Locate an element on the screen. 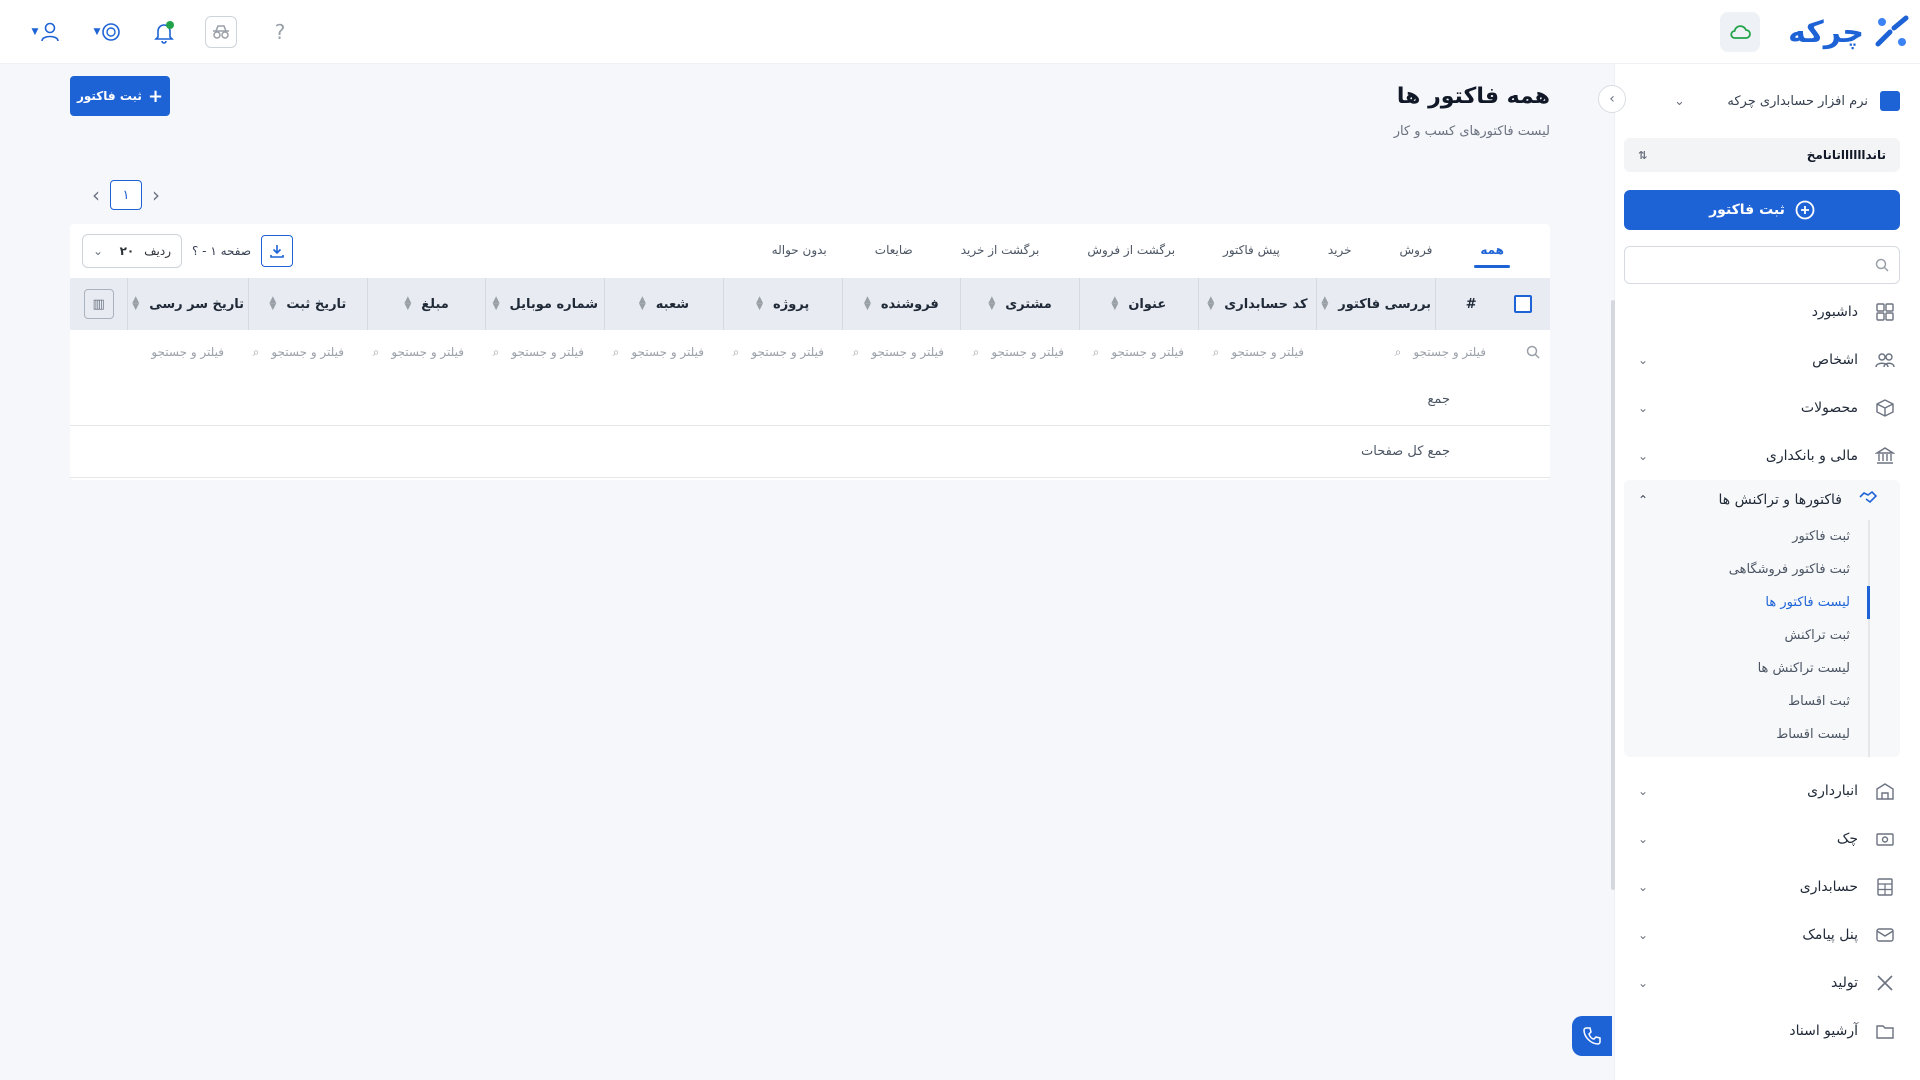 The image size is (1920, 1080). submenu-item-new-installment: ثبت اقساط is located at coordinates (1753, 701).